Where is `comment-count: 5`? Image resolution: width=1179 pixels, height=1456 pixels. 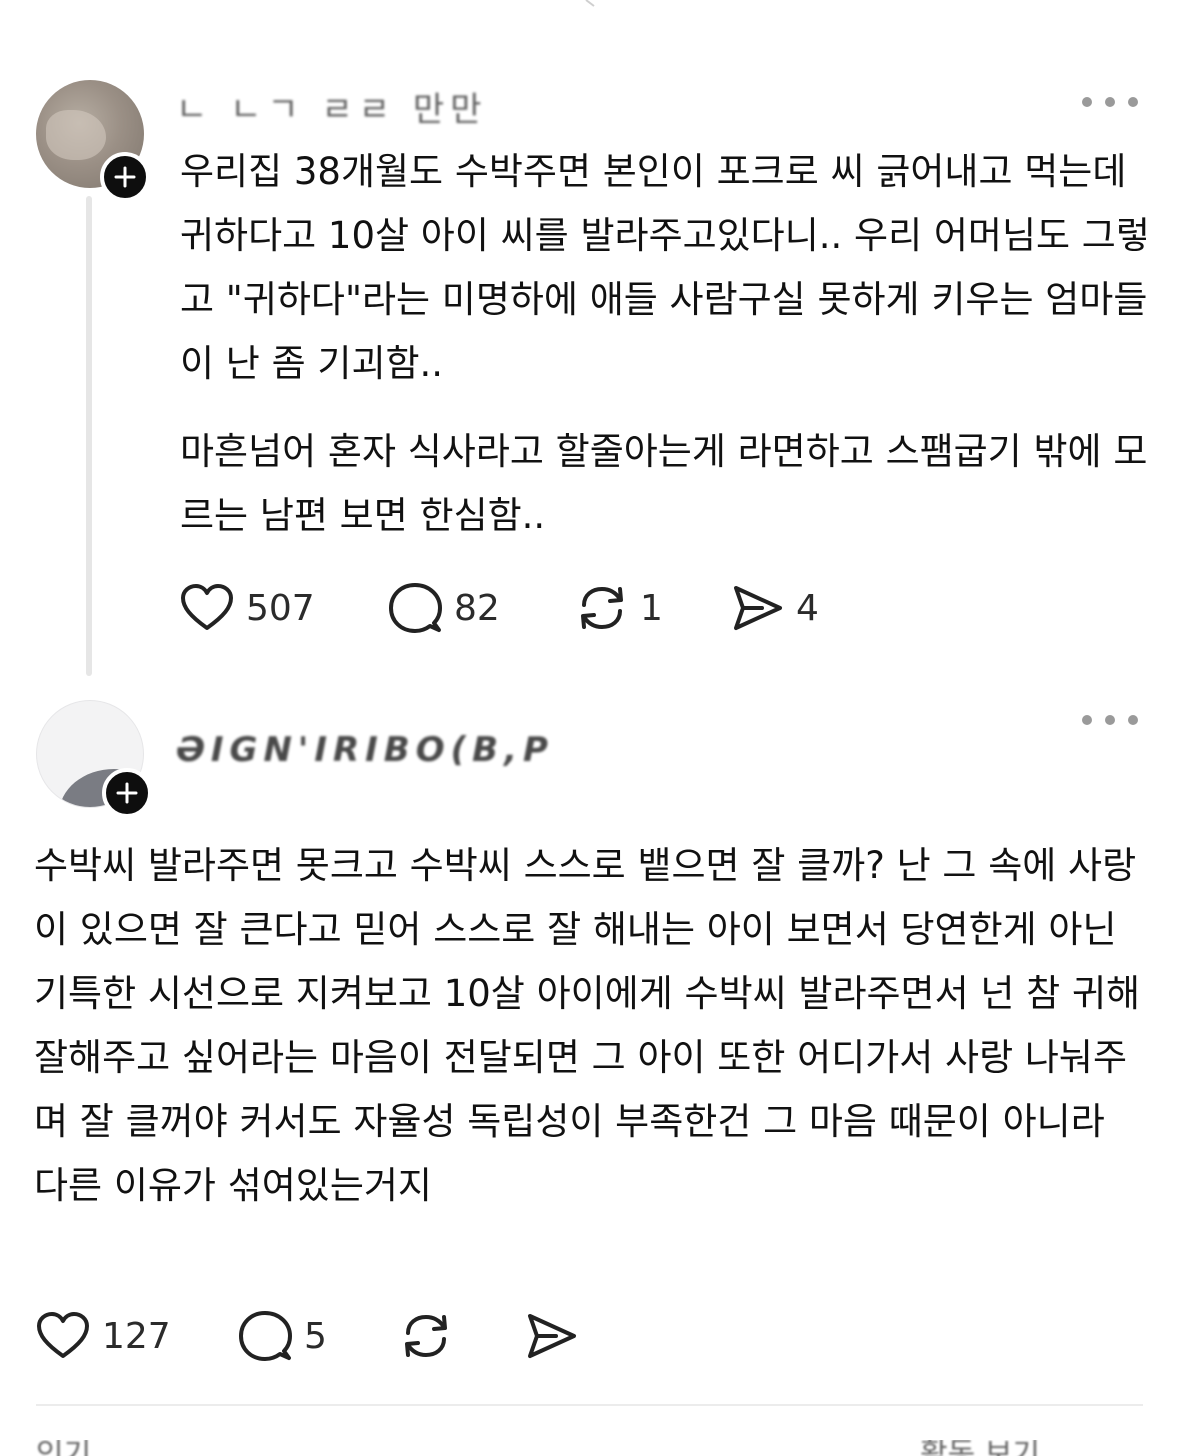 comment-count: 5 is located at coordinates (315, 1336).